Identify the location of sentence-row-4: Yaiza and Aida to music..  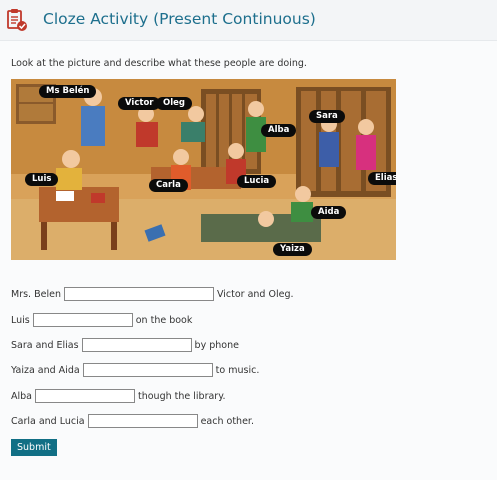
(135, 370).